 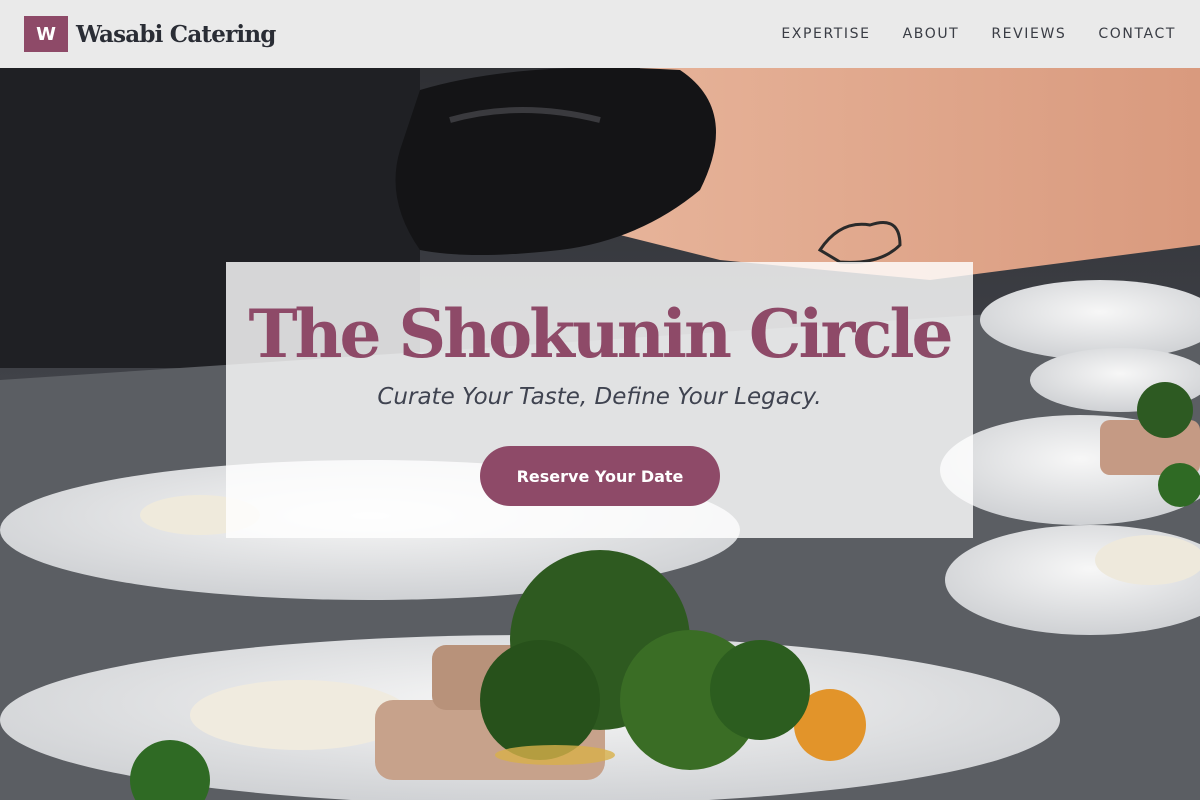 What do you see at coordinates (599, 397) in the screenshot?
I see `hero-subtitle: Curate Your Taste, Define Your Legacy.` at bounding box center [599, 397].